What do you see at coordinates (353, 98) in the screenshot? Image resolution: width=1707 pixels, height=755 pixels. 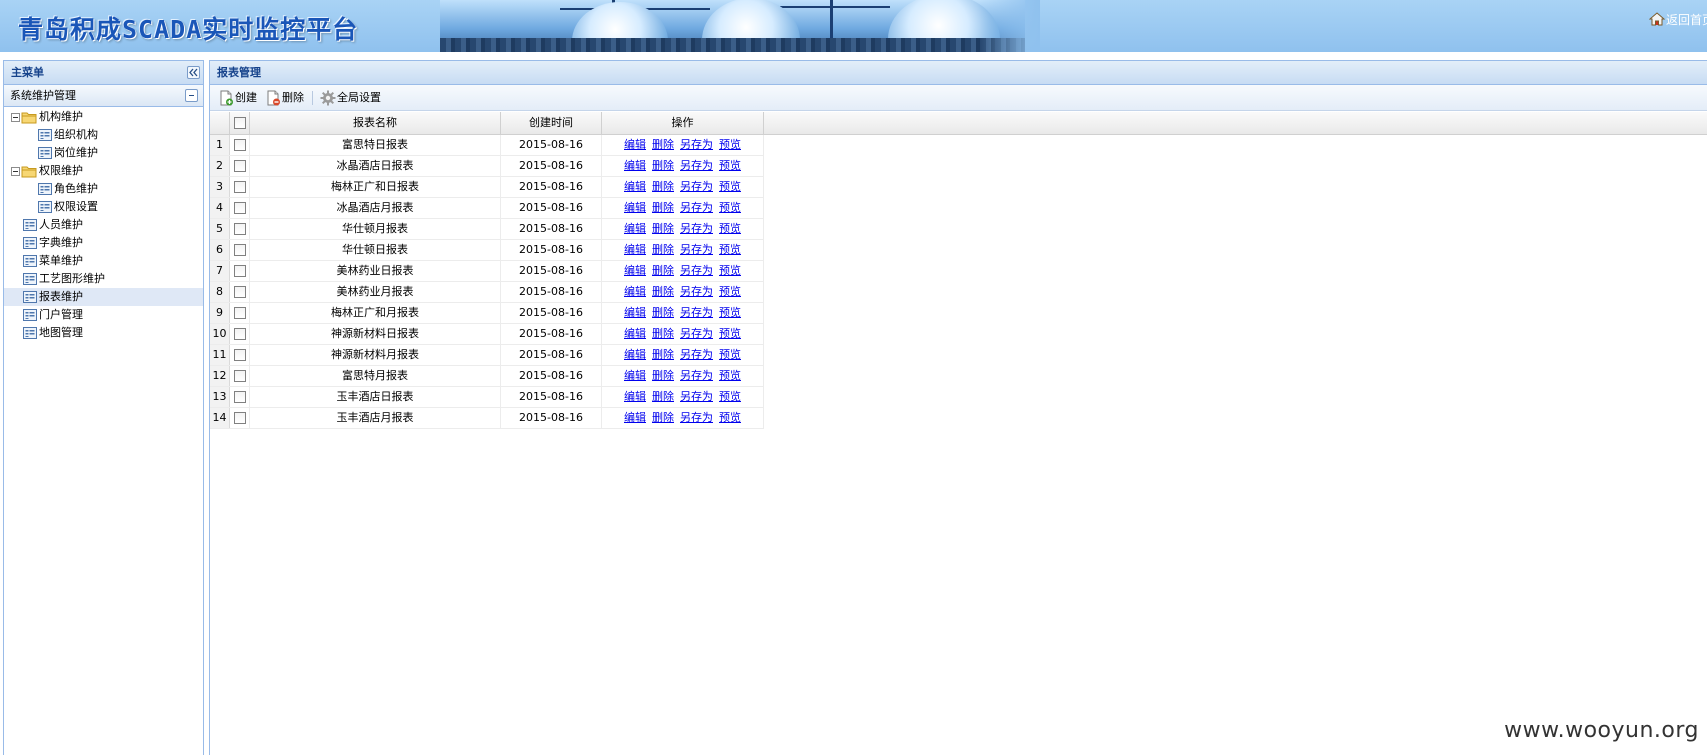 I see `global-settings-button: 全局设置` at bounding box center [353, 98].